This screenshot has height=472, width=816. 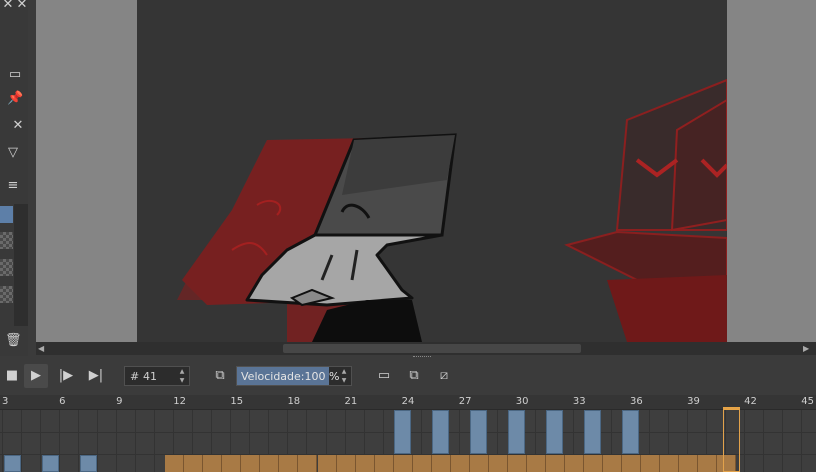 What do you see at coordinates (15, 75) in the screenshot?
I see `monitor-icon: ▭` at bounding box center [15, 75].